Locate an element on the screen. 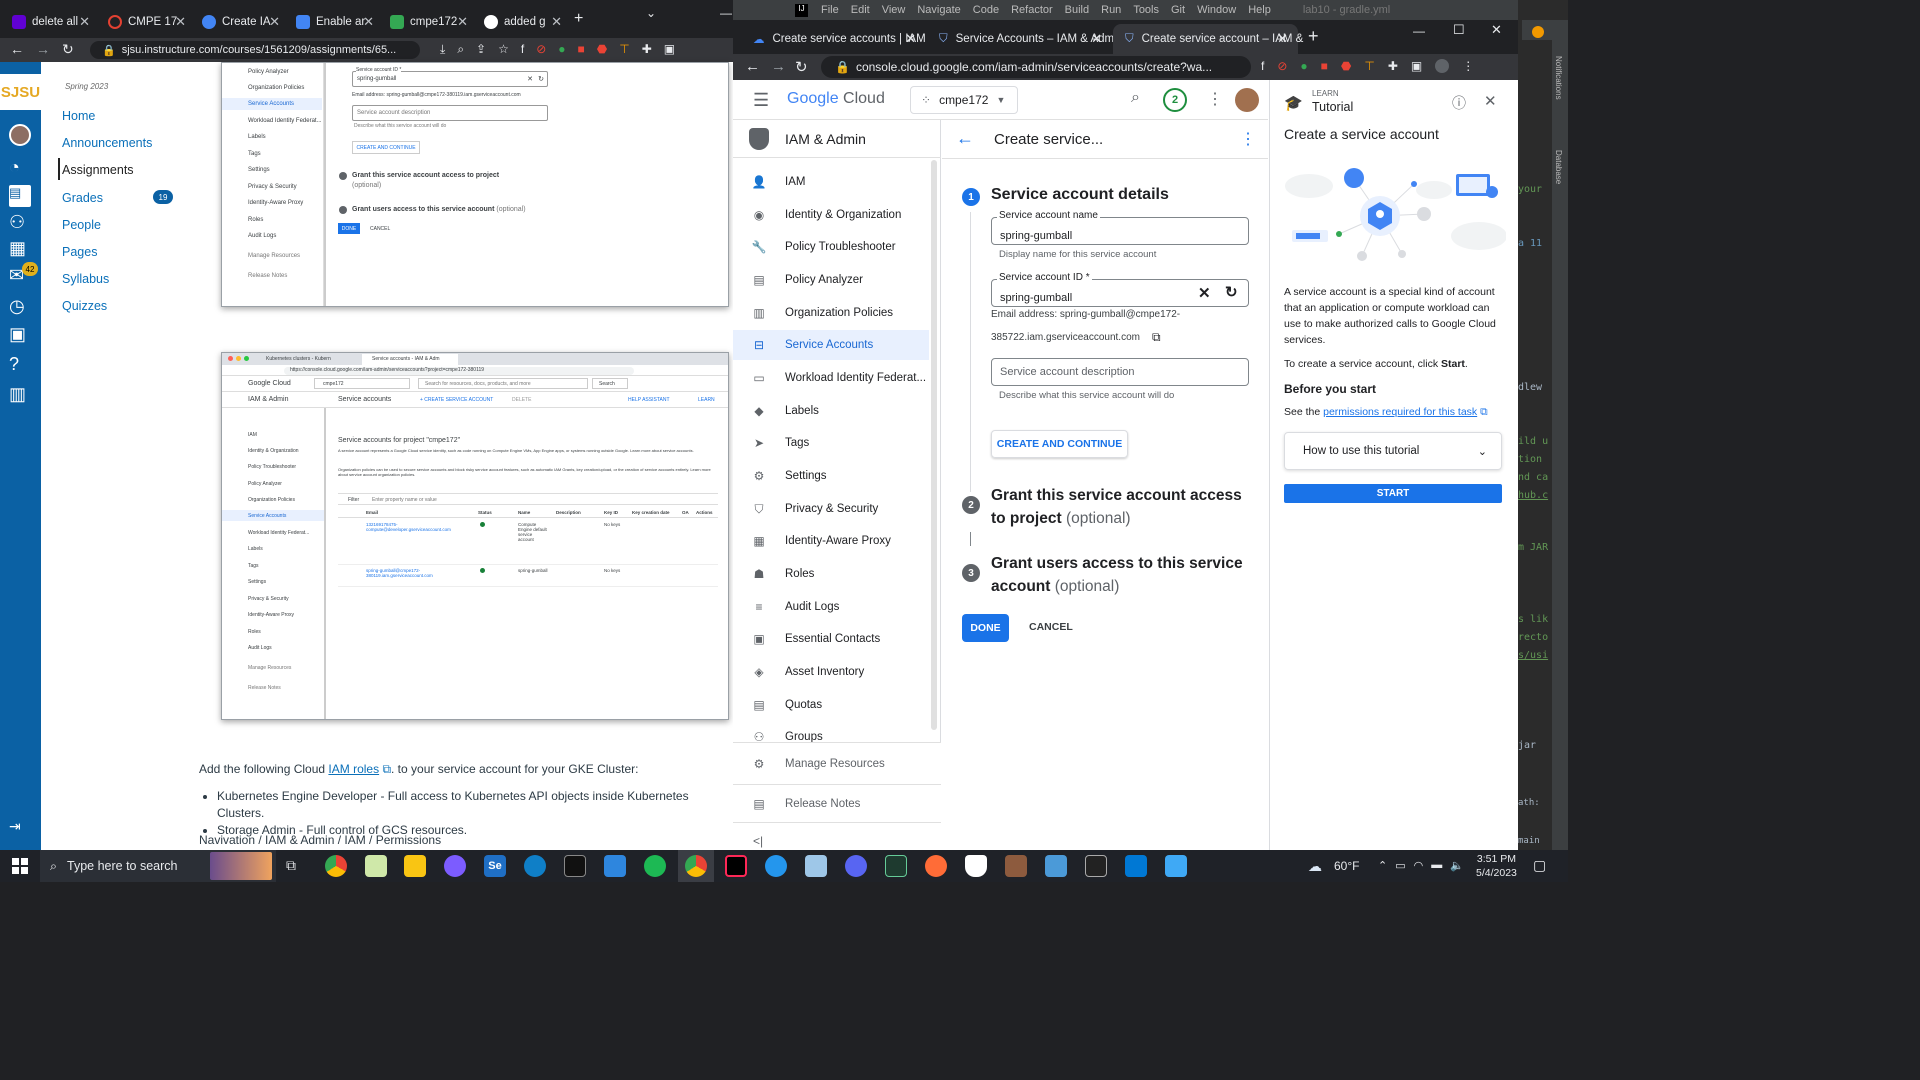 Image resolution: width=1920 pixels, height=1080 pixels. project-selector: ⁘ cmpe172 ▼ is located at coordinates (964, 100).